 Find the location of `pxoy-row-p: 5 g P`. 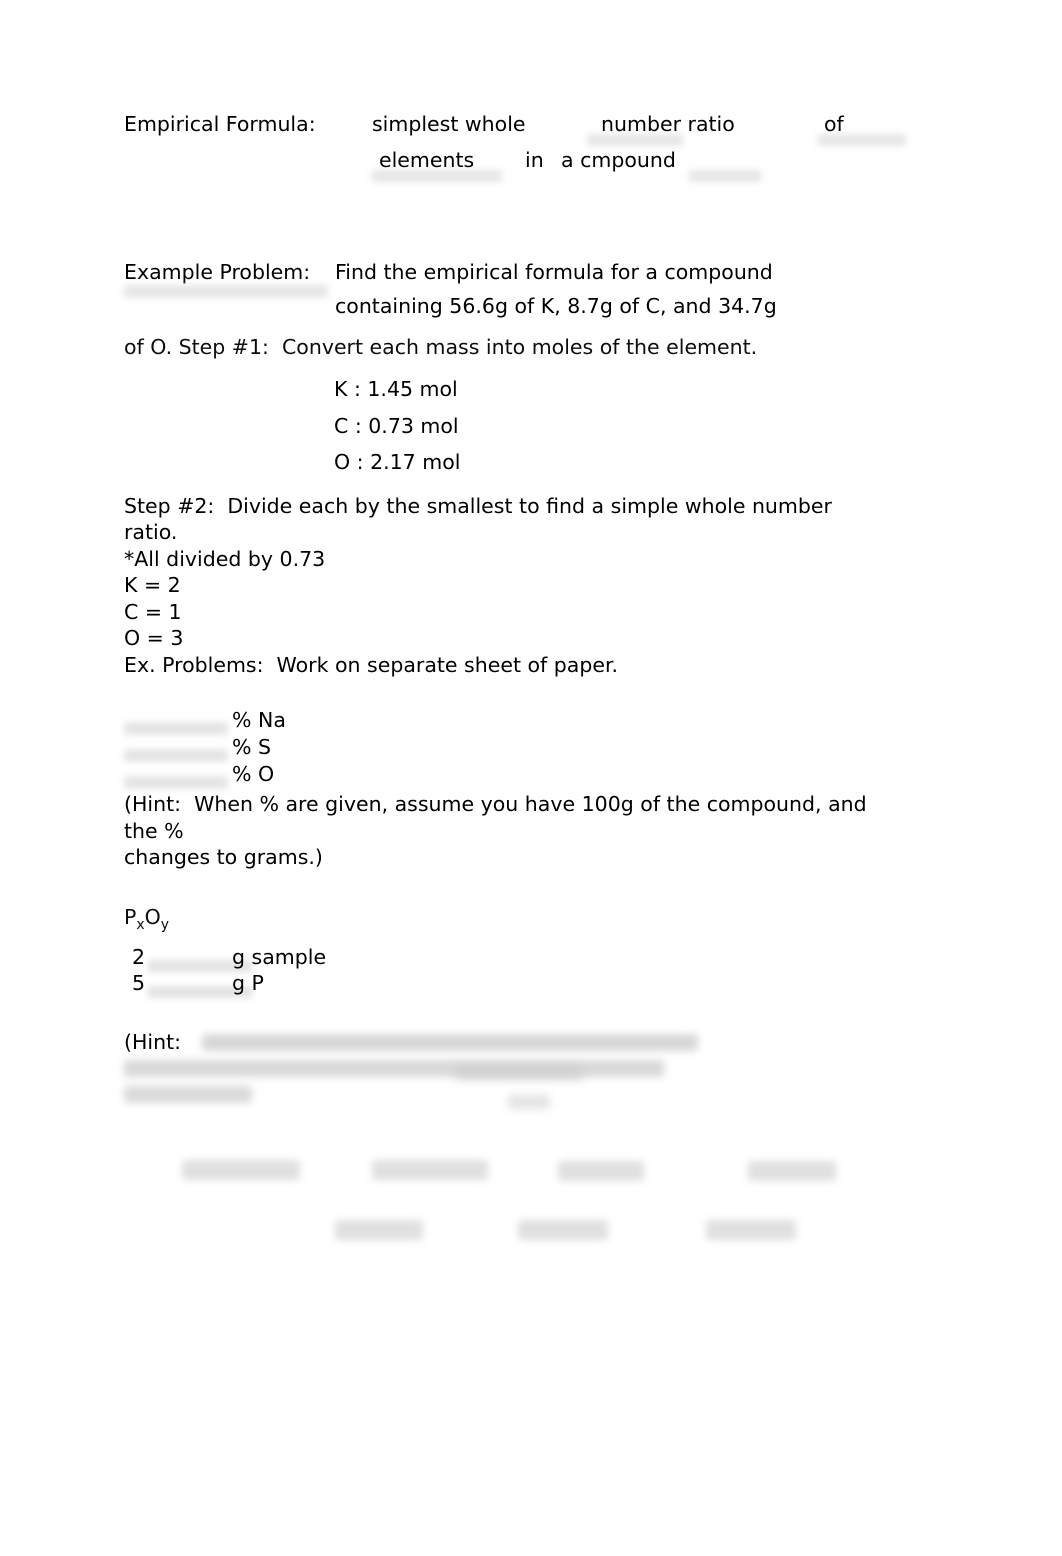

pxoy-row-p: 5 g P is located at coordinates (524, 984).